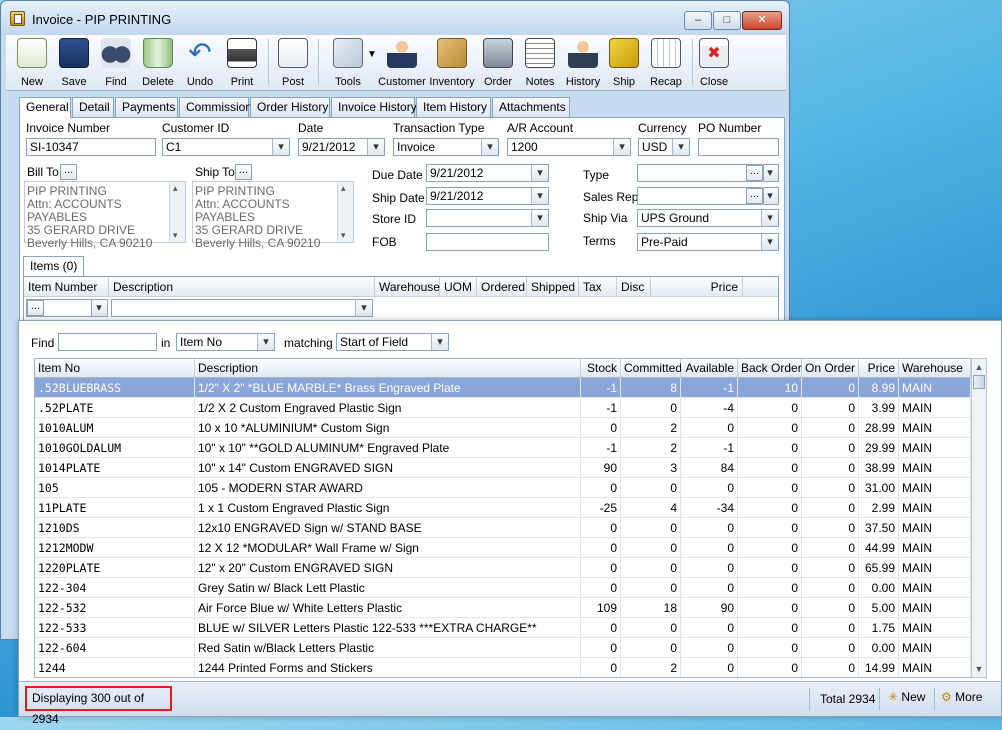 The width and height of the screenshot is (1002, 730). Describe the element at coordinates (569, 147) in the screenshot. I see `ar-account-dropdown: 1200` at that location.